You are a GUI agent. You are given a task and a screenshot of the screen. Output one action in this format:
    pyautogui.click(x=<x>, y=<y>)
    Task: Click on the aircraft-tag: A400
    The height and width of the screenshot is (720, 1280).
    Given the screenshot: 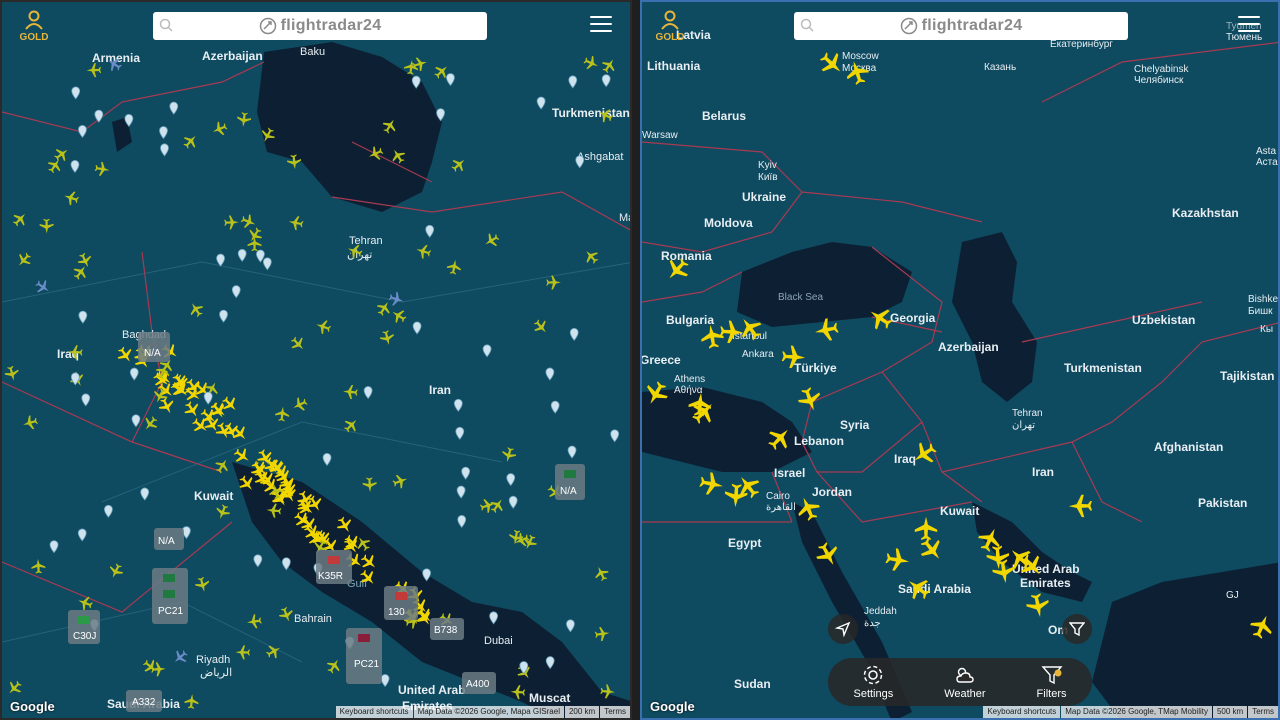 What is the action you would take?
    pyautogui.click(x=479, y=683)
    